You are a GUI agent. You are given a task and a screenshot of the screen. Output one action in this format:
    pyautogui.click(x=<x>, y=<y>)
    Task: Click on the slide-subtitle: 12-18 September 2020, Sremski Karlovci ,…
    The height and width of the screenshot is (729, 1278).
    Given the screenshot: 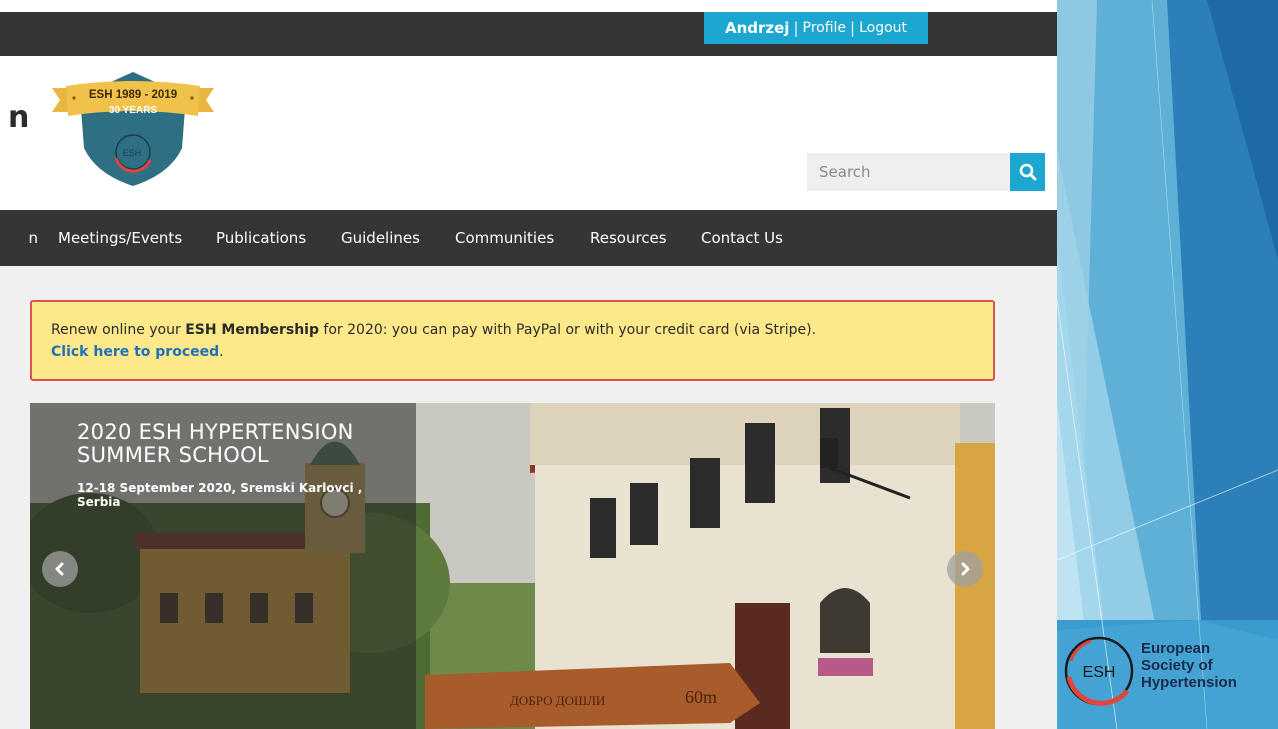 What is the action you would take?
    pyautogui.click(x=220, y=495)
    